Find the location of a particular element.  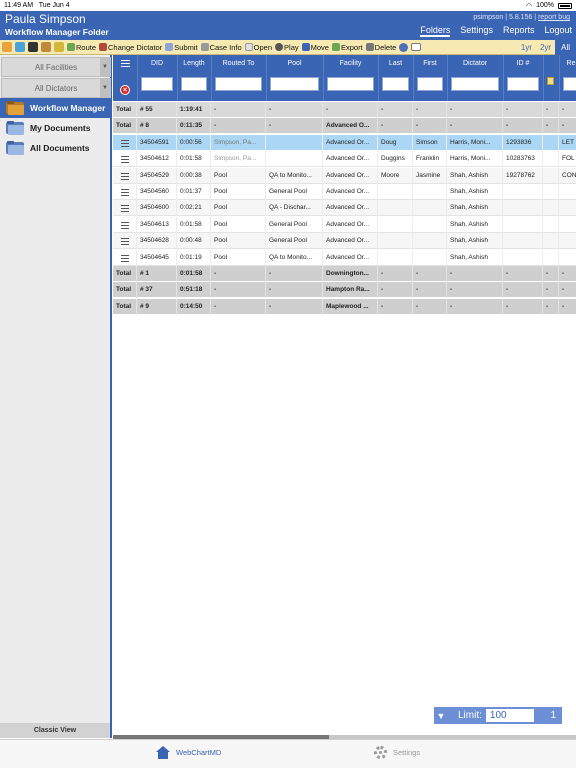

limit-input: 100 is located at coordinates (509, 715).